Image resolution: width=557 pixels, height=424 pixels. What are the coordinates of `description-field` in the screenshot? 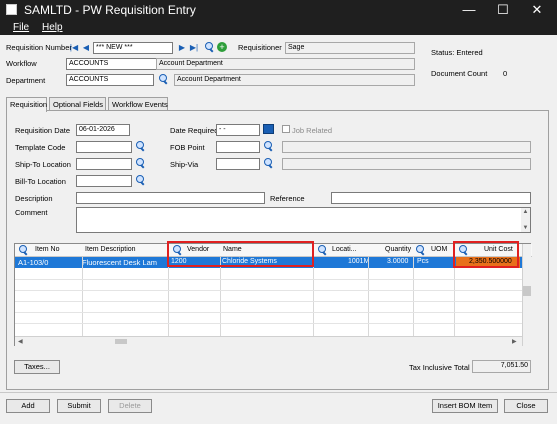 It's located at (170, 198).